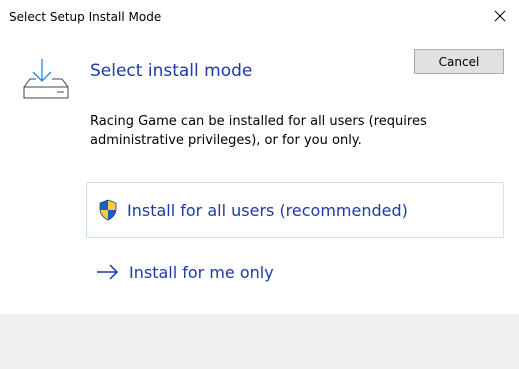  I want to click on install-all-users-button: Install for all users (recommended), so click(295, 210).